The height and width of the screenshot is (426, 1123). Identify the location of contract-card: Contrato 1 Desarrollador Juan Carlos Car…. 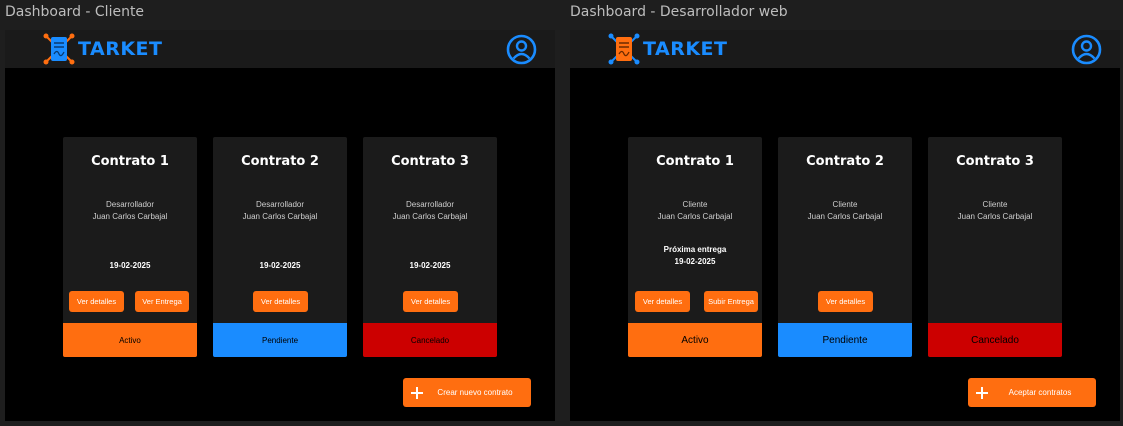
(130, 247).